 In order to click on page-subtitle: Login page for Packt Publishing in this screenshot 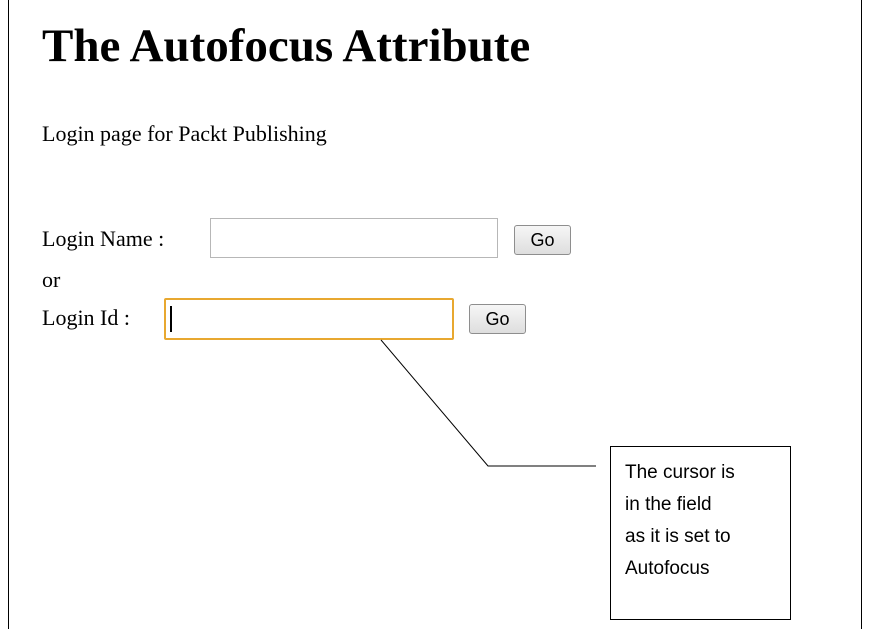, I will do `click(184, 133)`.